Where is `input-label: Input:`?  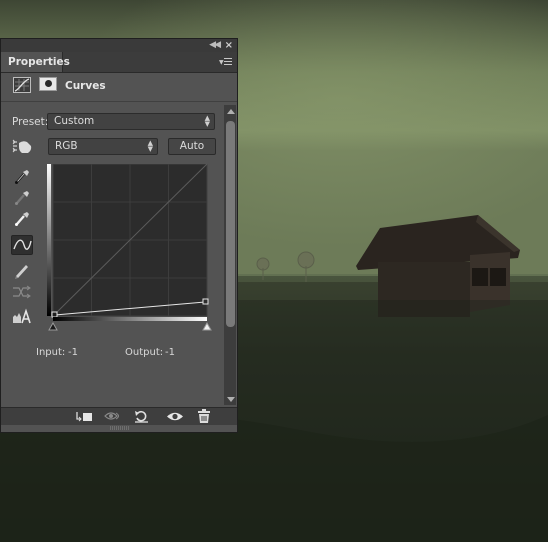
input-label: Input: is located at coordinates (51, 352).